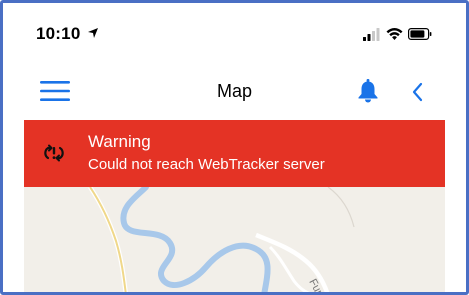 The image size is (469, 295). Describe the element at coordinates (420, 34) in the screenshot. I see `battery-icon` at that location.